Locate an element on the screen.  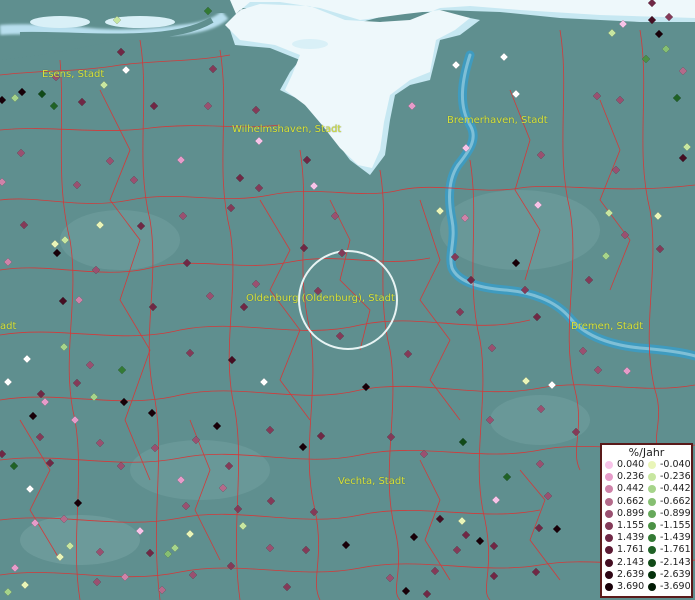
city-label-vechta: Vechta, Stadt is located at coordinates (371, 481).